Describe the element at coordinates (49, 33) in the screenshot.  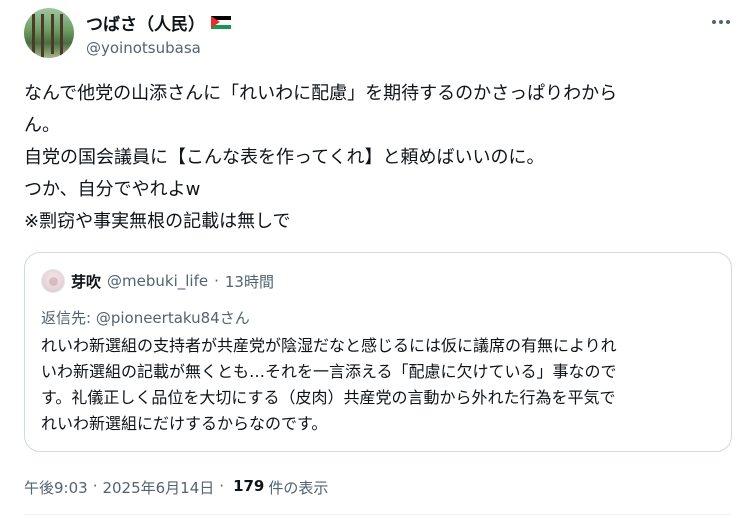
I see `author-avatar` at that location.